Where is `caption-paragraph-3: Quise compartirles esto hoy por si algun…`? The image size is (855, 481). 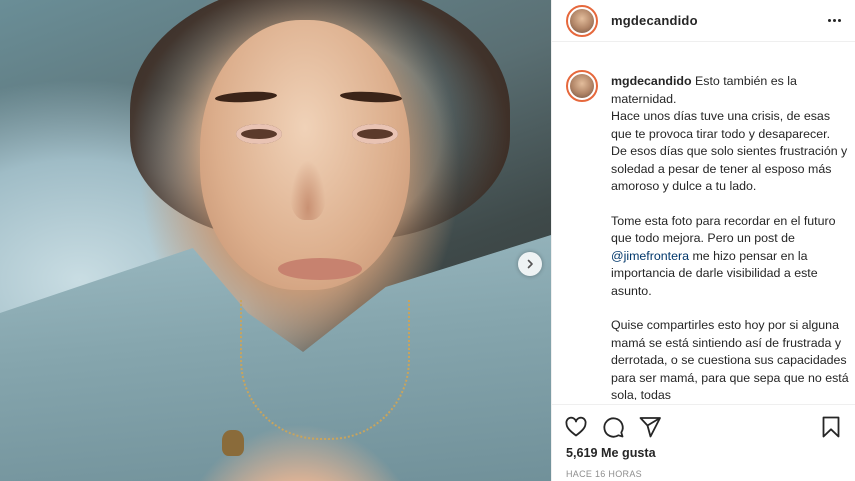
caption-paragraph-3: Quise compartirles esto hoy por si algun… is located at coordinates (730, 359).